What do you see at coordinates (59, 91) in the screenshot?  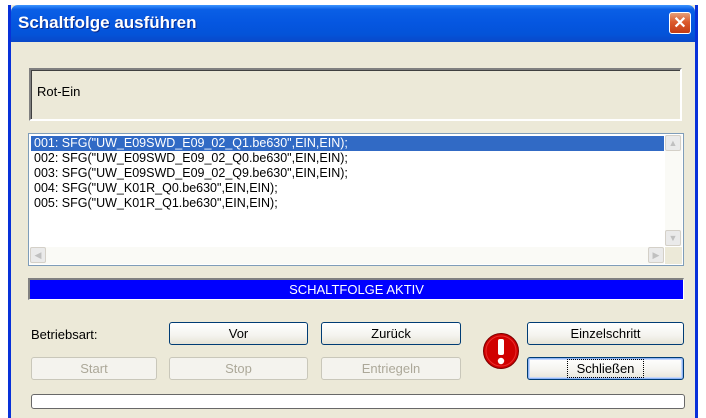 I see `info-text: Rot-Ein` at bounding box center [59, 91].